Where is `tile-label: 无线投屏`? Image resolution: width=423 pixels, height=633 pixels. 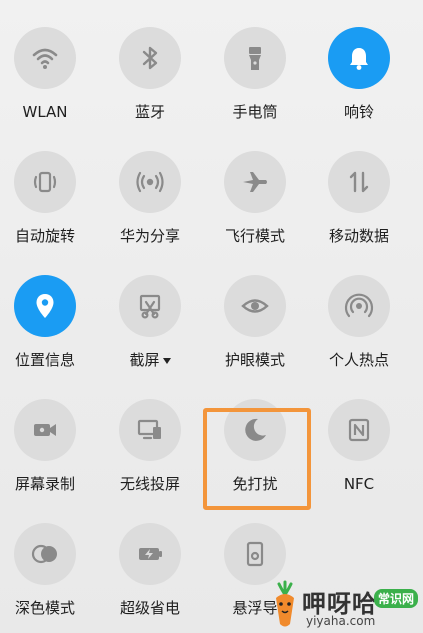
tile-label: 无线投屏 is located at coordinates (149, 484).